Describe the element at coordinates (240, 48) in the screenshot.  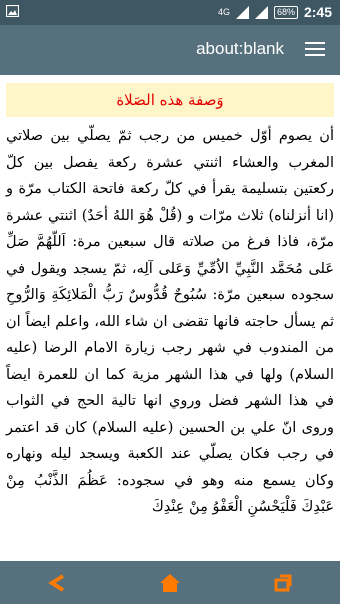
I see `page-title: about:blank` at that location.